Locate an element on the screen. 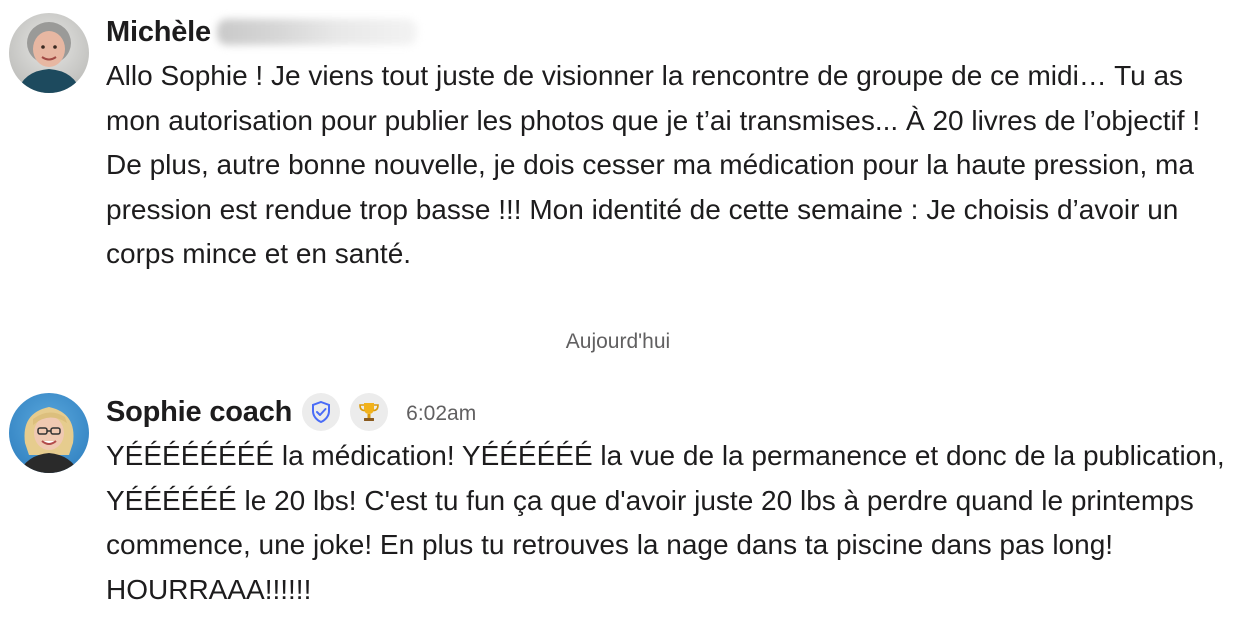  message-header: Sophie coach 6:02am is located at coordinates (666, 412).